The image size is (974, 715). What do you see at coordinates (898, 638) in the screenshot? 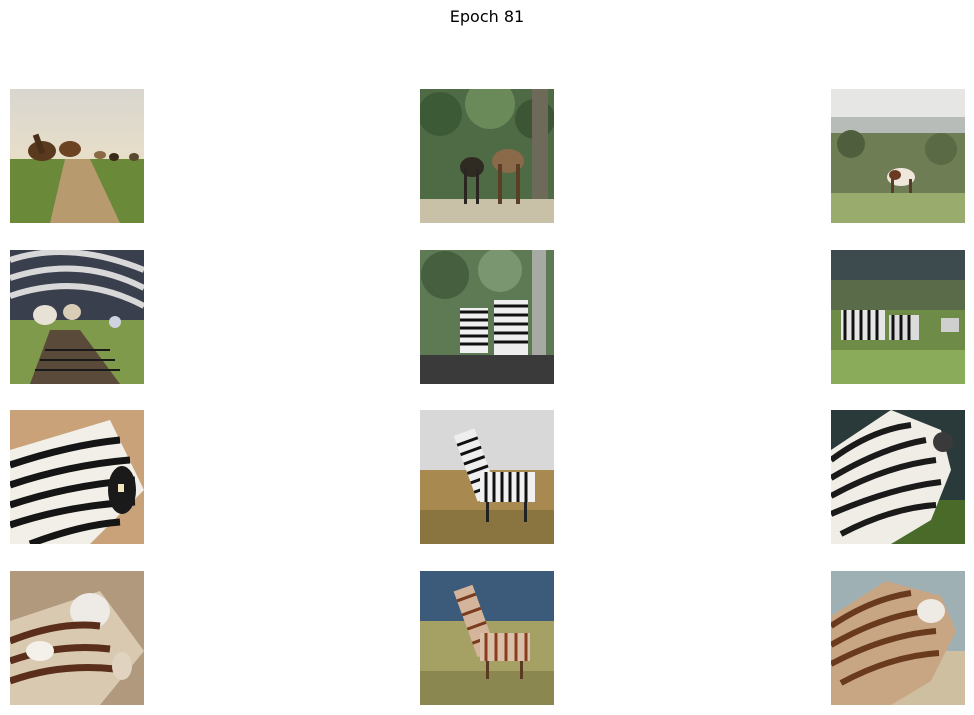
I see `generated-brown-horse-profile-image` at bounding box center [898, 638].